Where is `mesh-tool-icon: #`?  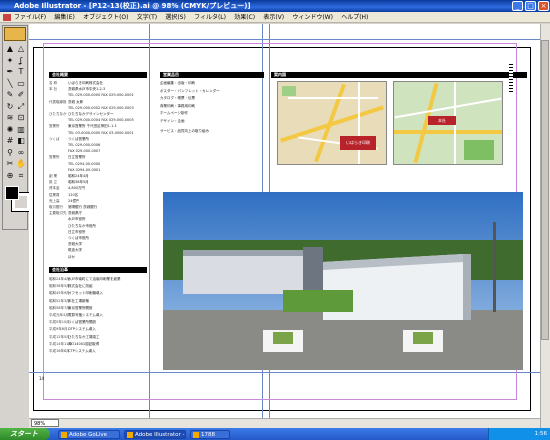
mesh-tool-icon: # is located at coordinates (10, 141).